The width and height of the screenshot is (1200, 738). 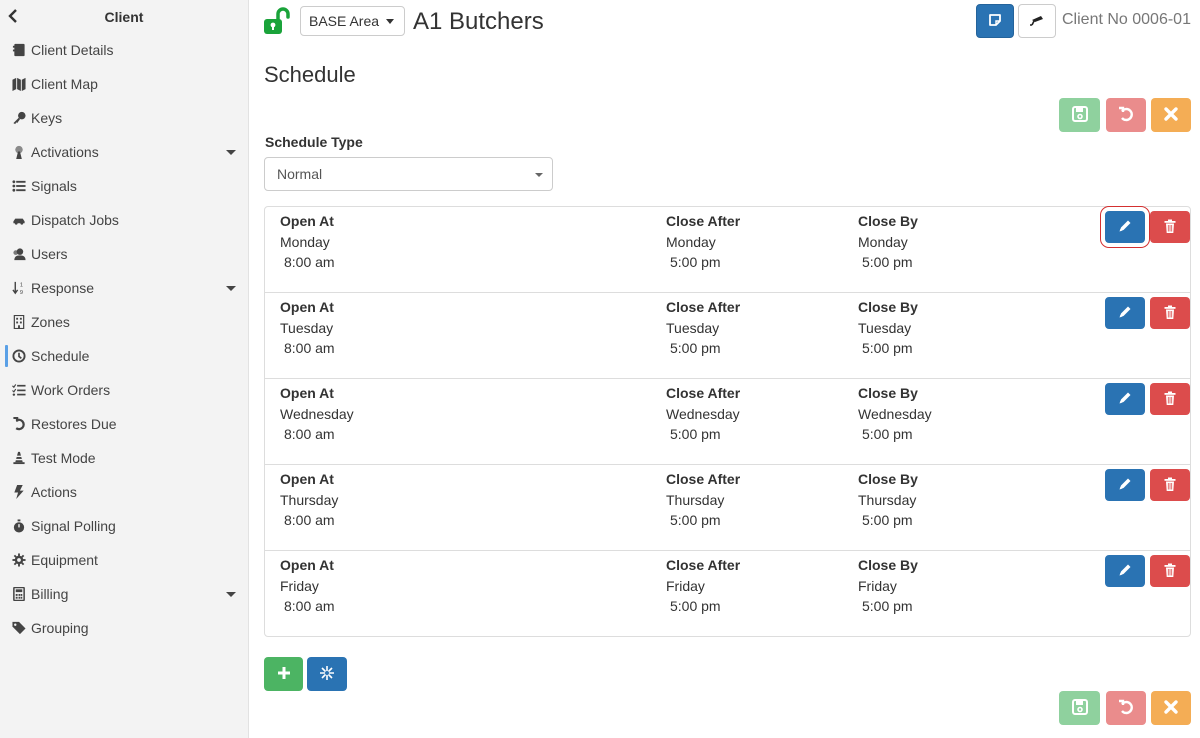 What do you see at coordinates (124, 50) in the screenshot?
I see `sidebar-item-client-details: Client Details` at bounding box center [124, 50].